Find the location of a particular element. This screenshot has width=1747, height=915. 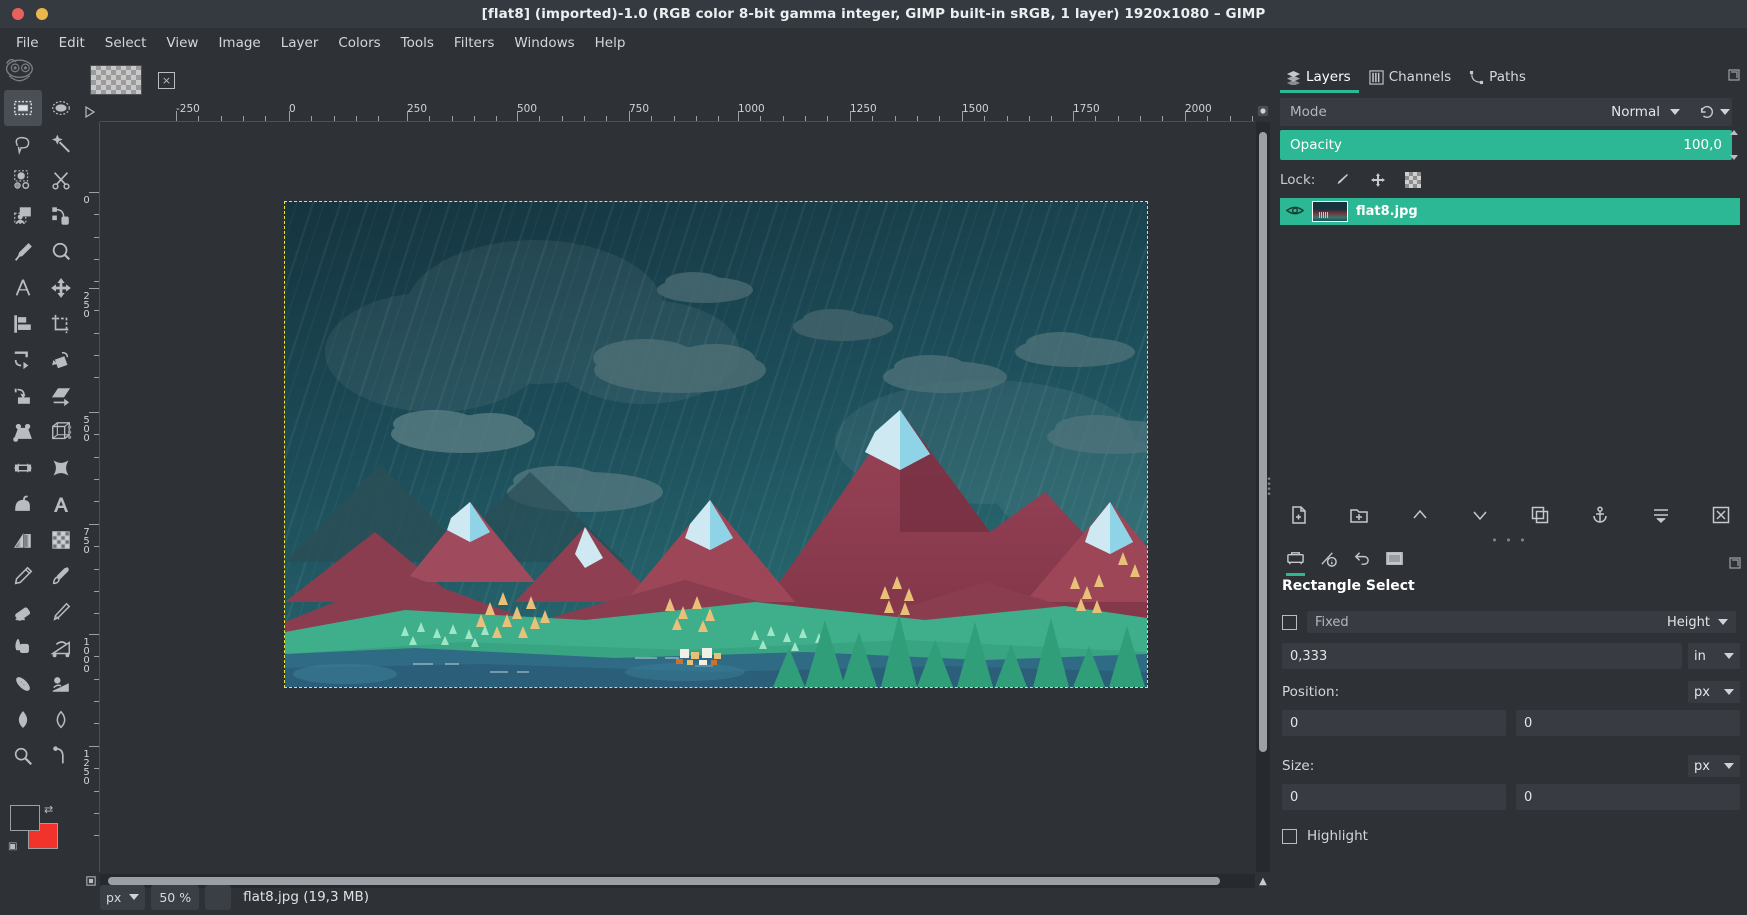

pencil-tool is located at coordinates (23, 576).